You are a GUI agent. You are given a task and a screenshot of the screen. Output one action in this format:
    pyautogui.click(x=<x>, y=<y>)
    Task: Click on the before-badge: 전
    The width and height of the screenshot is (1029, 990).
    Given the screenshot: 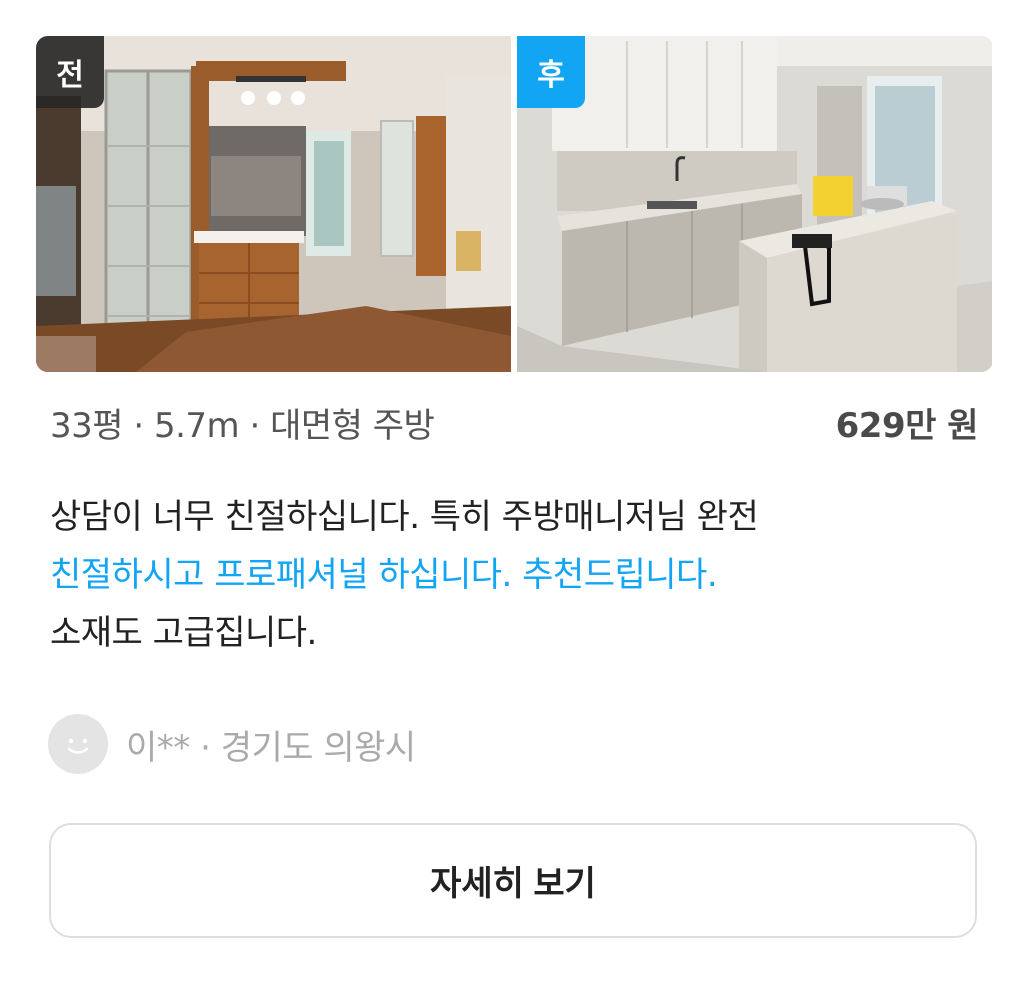 What is the action you would take?
    pyautogui.click(x=70, y=72)
    